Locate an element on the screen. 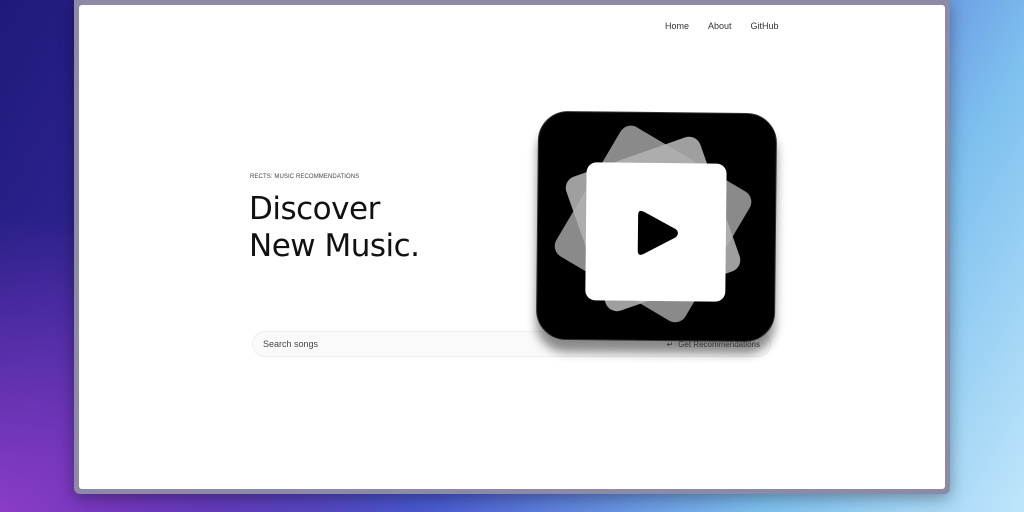  app-logo is located at coordinates (656, 226).